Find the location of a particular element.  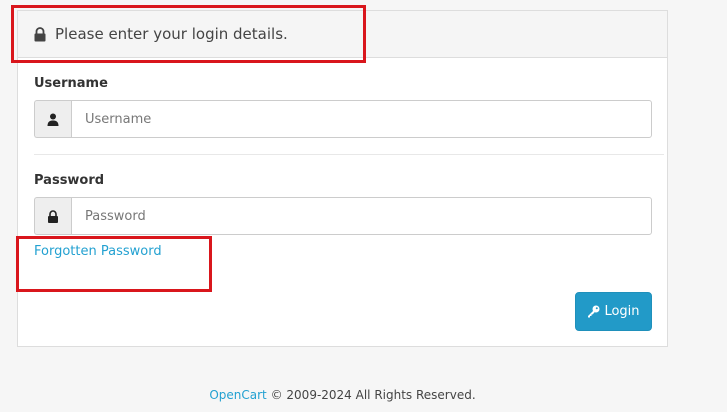

panel-heading-text: Please enter your login details. is located at coordinates (171, 34).